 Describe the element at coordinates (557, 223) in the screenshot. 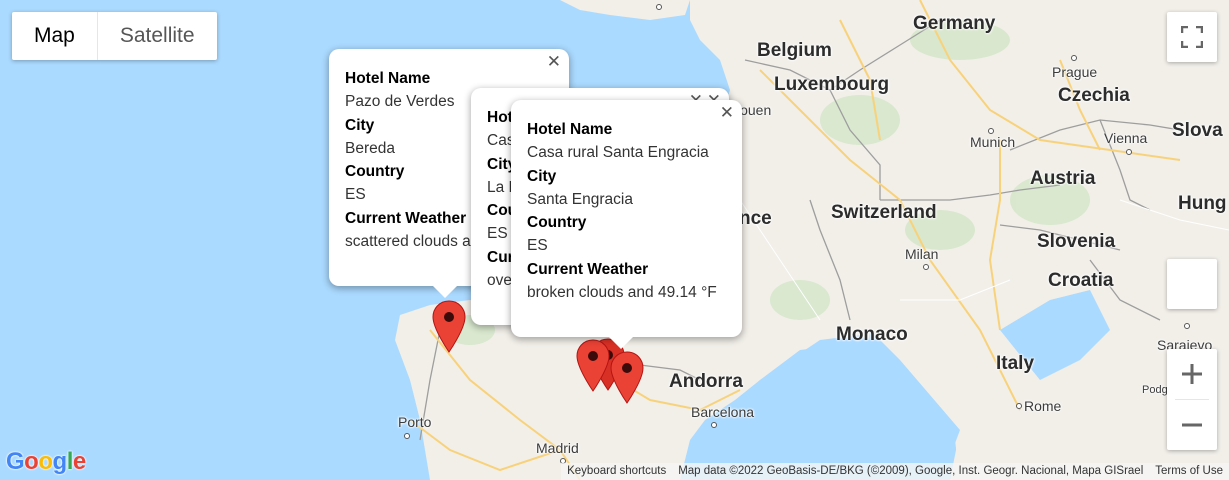

I see `country-label: Country` at that location.